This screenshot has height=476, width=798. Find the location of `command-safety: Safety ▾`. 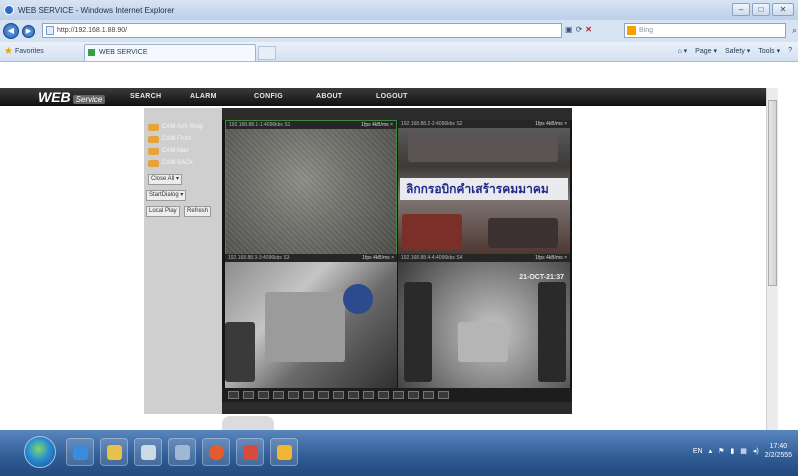

command-safety: Safety ▾ is located at coordinates (737, 51).